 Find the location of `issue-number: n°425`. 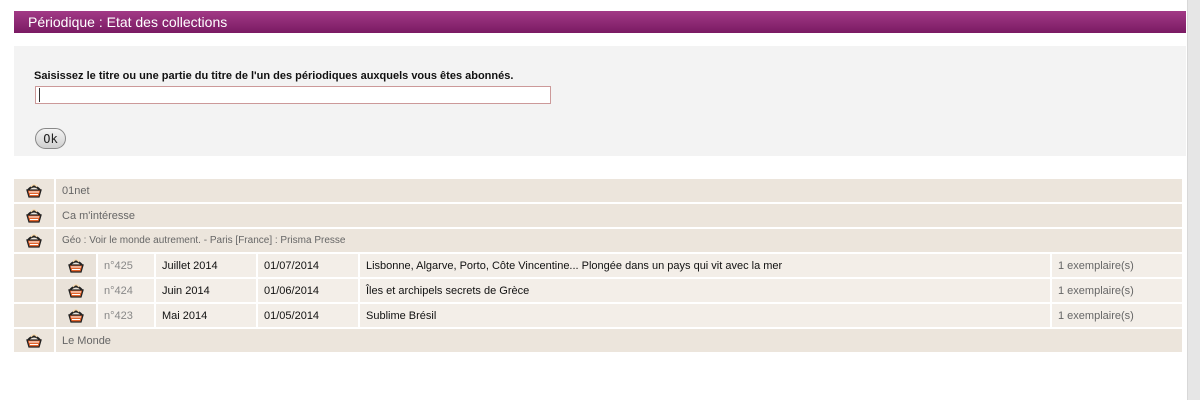

issue-number: n°425 is located at coordinates (126, 265).